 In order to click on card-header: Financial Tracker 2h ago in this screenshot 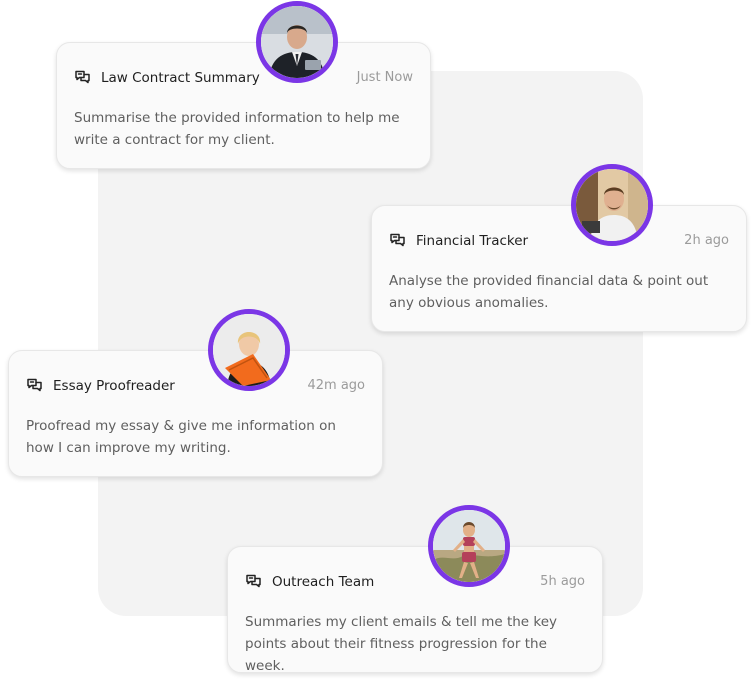, I will do `click(559, 241)`.